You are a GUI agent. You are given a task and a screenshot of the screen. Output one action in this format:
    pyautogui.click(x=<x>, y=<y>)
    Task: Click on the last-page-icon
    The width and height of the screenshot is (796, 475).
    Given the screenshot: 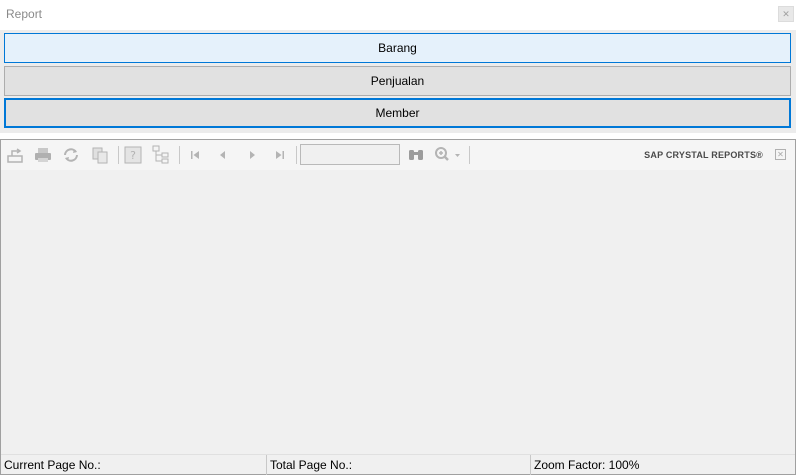 What is the action you would take?
    pyautogui.click(x=280, y=155)
    